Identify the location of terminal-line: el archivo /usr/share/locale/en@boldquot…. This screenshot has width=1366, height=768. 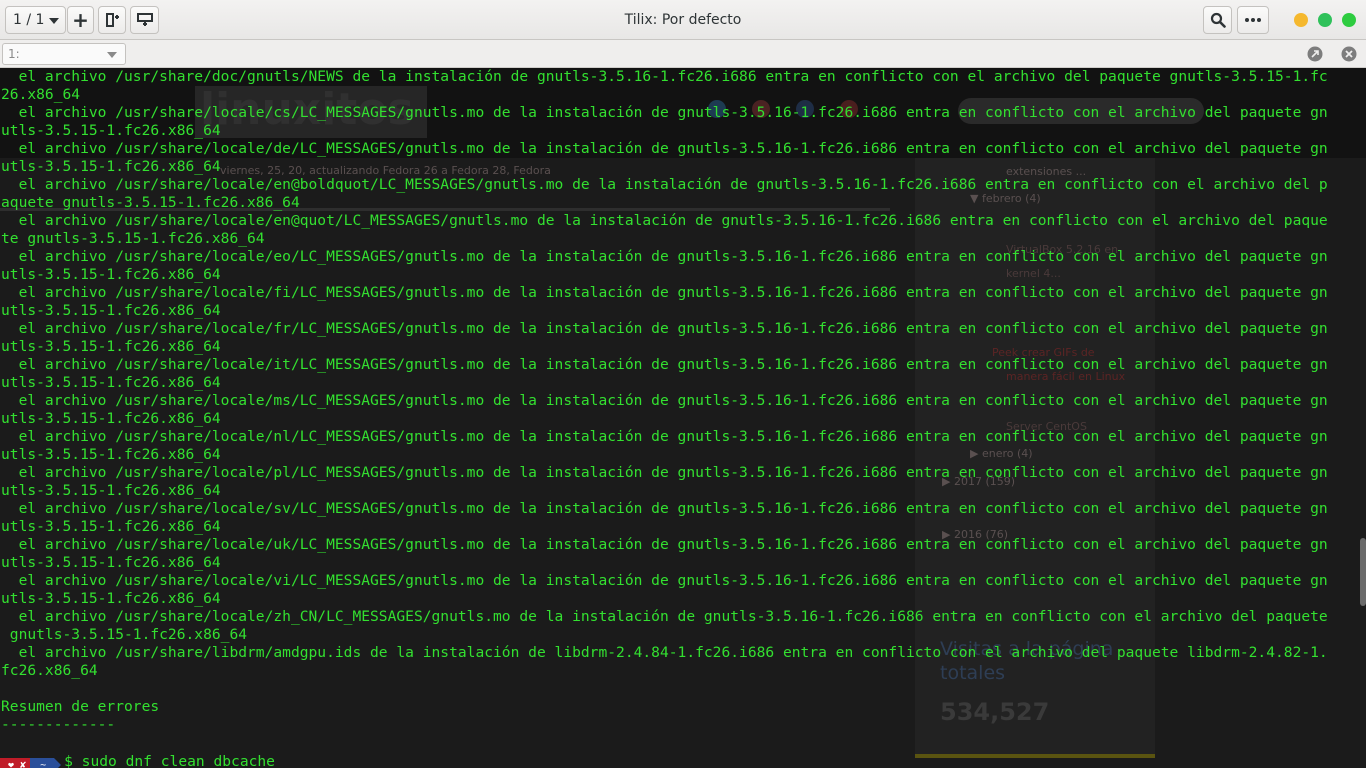
(664, 184).